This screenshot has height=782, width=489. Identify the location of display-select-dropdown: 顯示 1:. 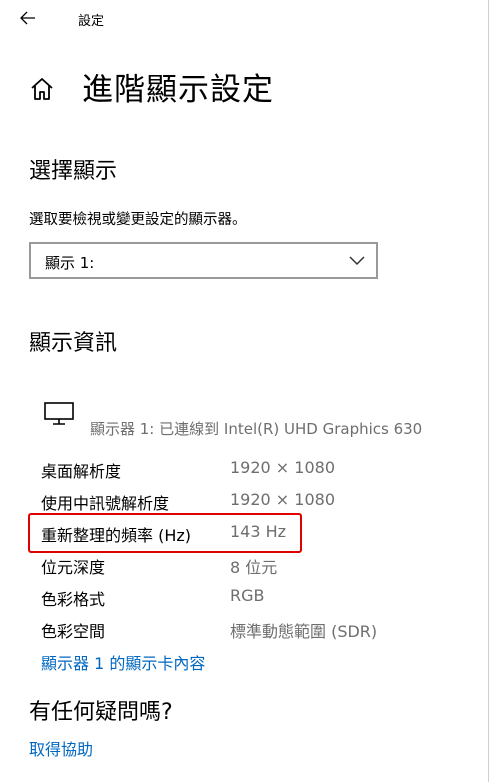
(203, 260).